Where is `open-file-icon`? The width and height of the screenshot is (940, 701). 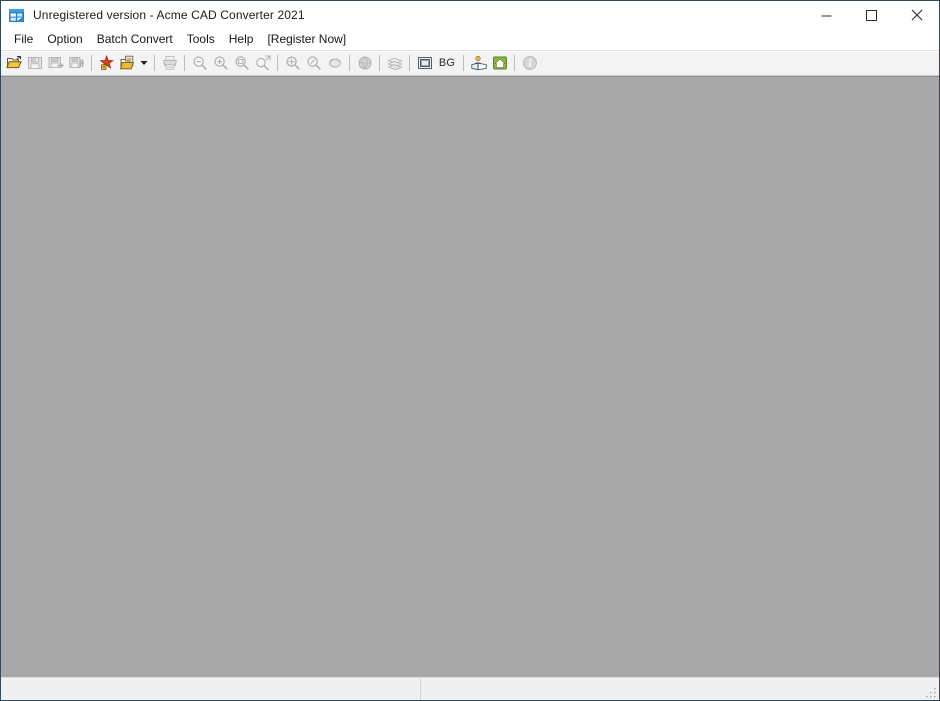 open-file-icon is located at coordinates (13, 63).